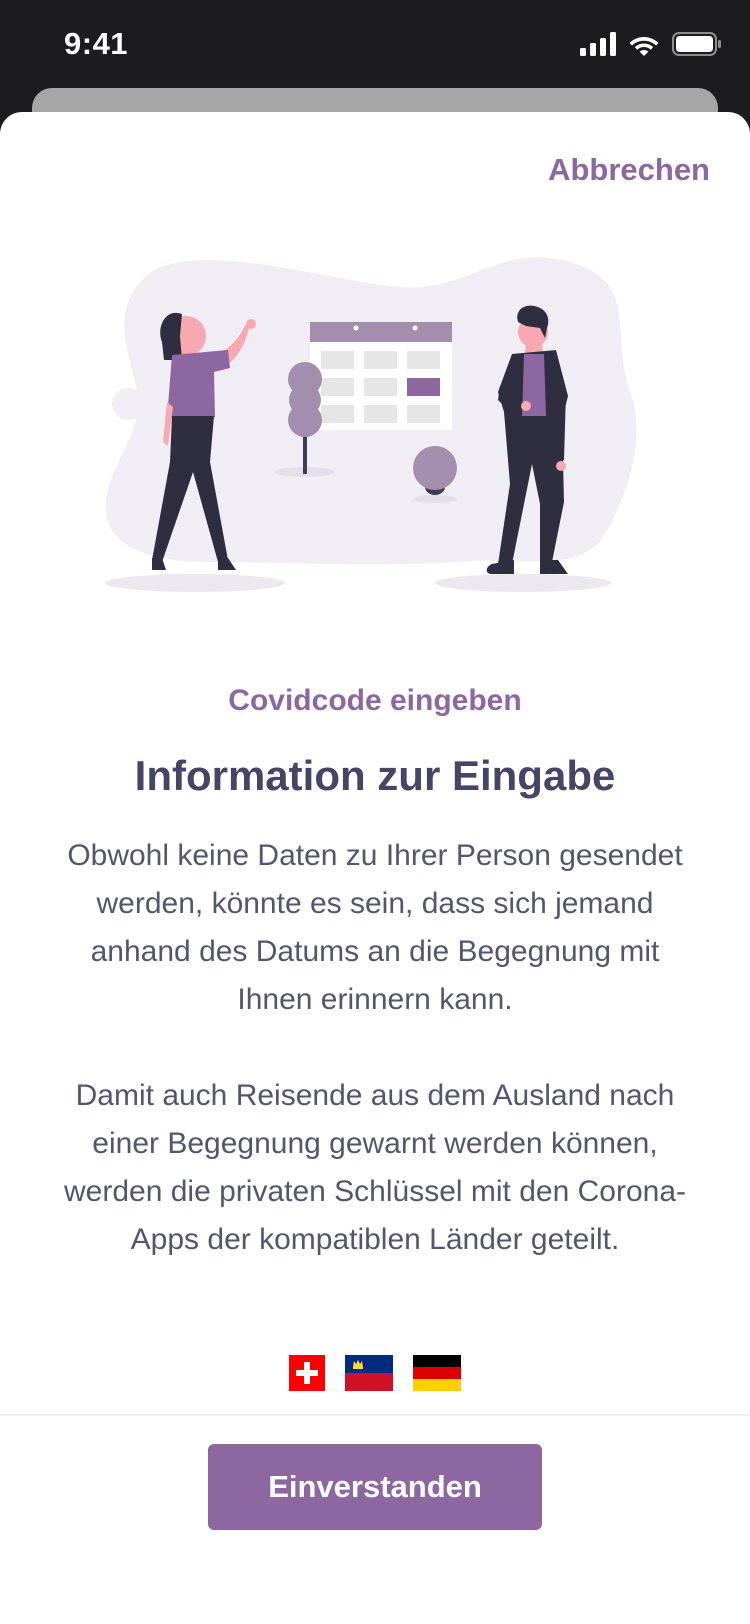  I want to click on battery-icon, so click(696, 44).